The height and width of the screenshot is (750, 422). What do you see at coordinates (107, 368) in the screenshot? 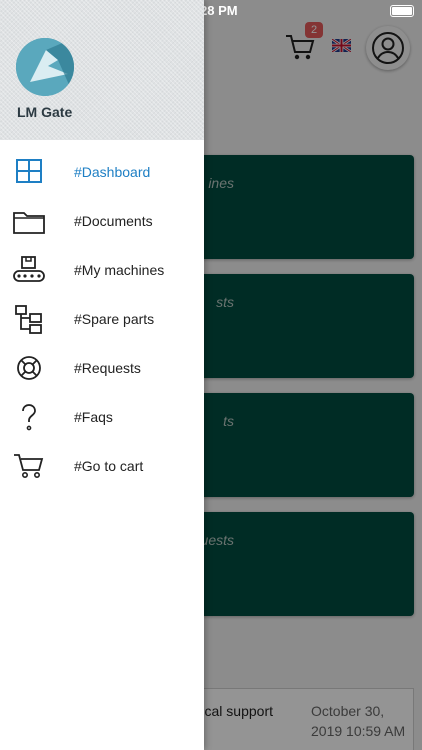
I see `menu-item-label: #Requests` at bounding box center [107, 368].